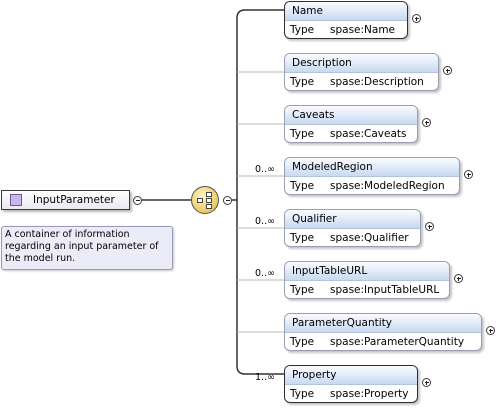  What do you see at coordinates (227, 200) in the screenshot?
I see `sequence-collapse-button` at bounding box center [227, 200].